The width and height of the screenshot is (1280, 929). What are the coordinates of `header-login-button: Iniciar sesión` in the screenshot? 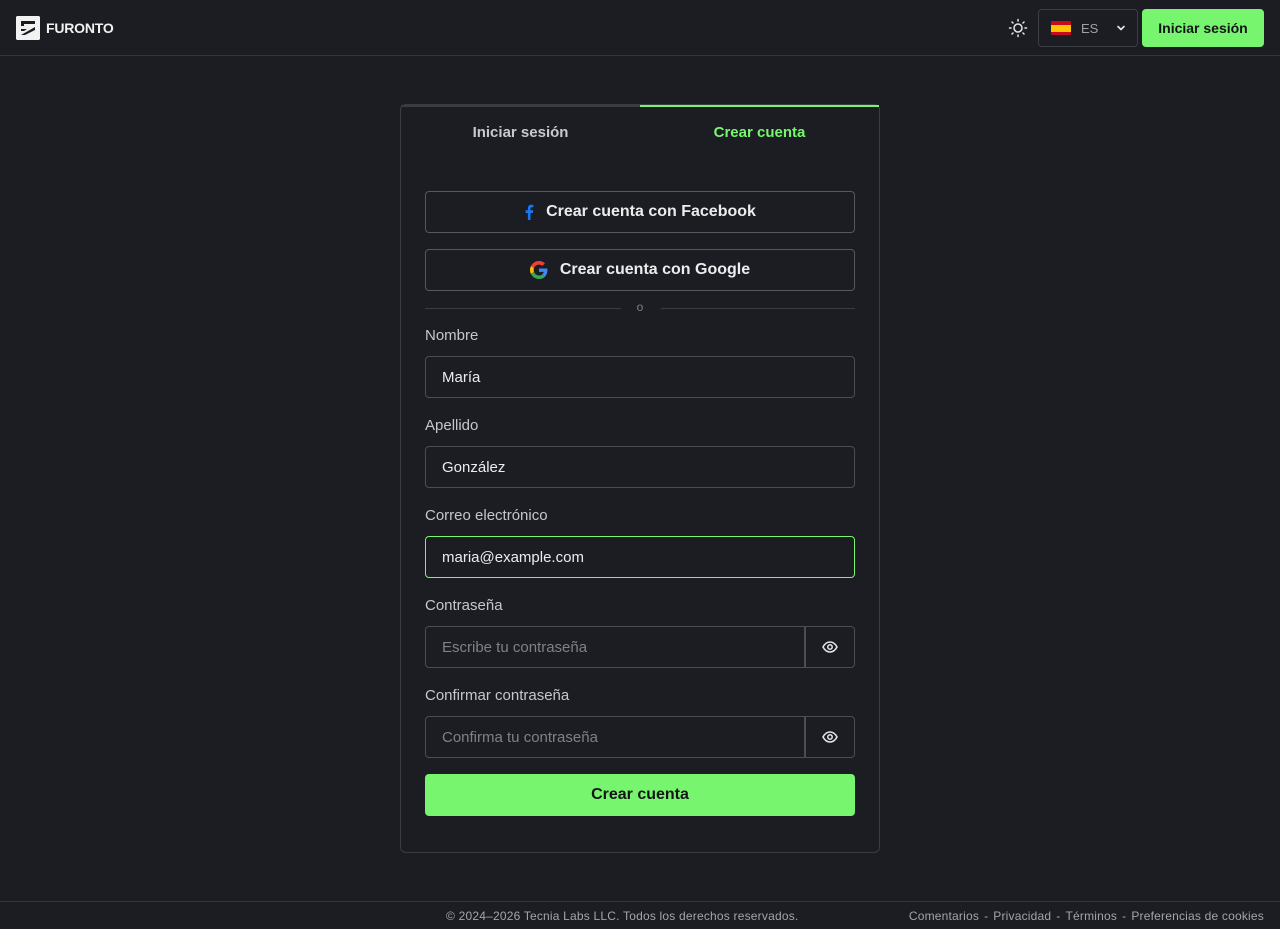 It's located at (1203, 28).